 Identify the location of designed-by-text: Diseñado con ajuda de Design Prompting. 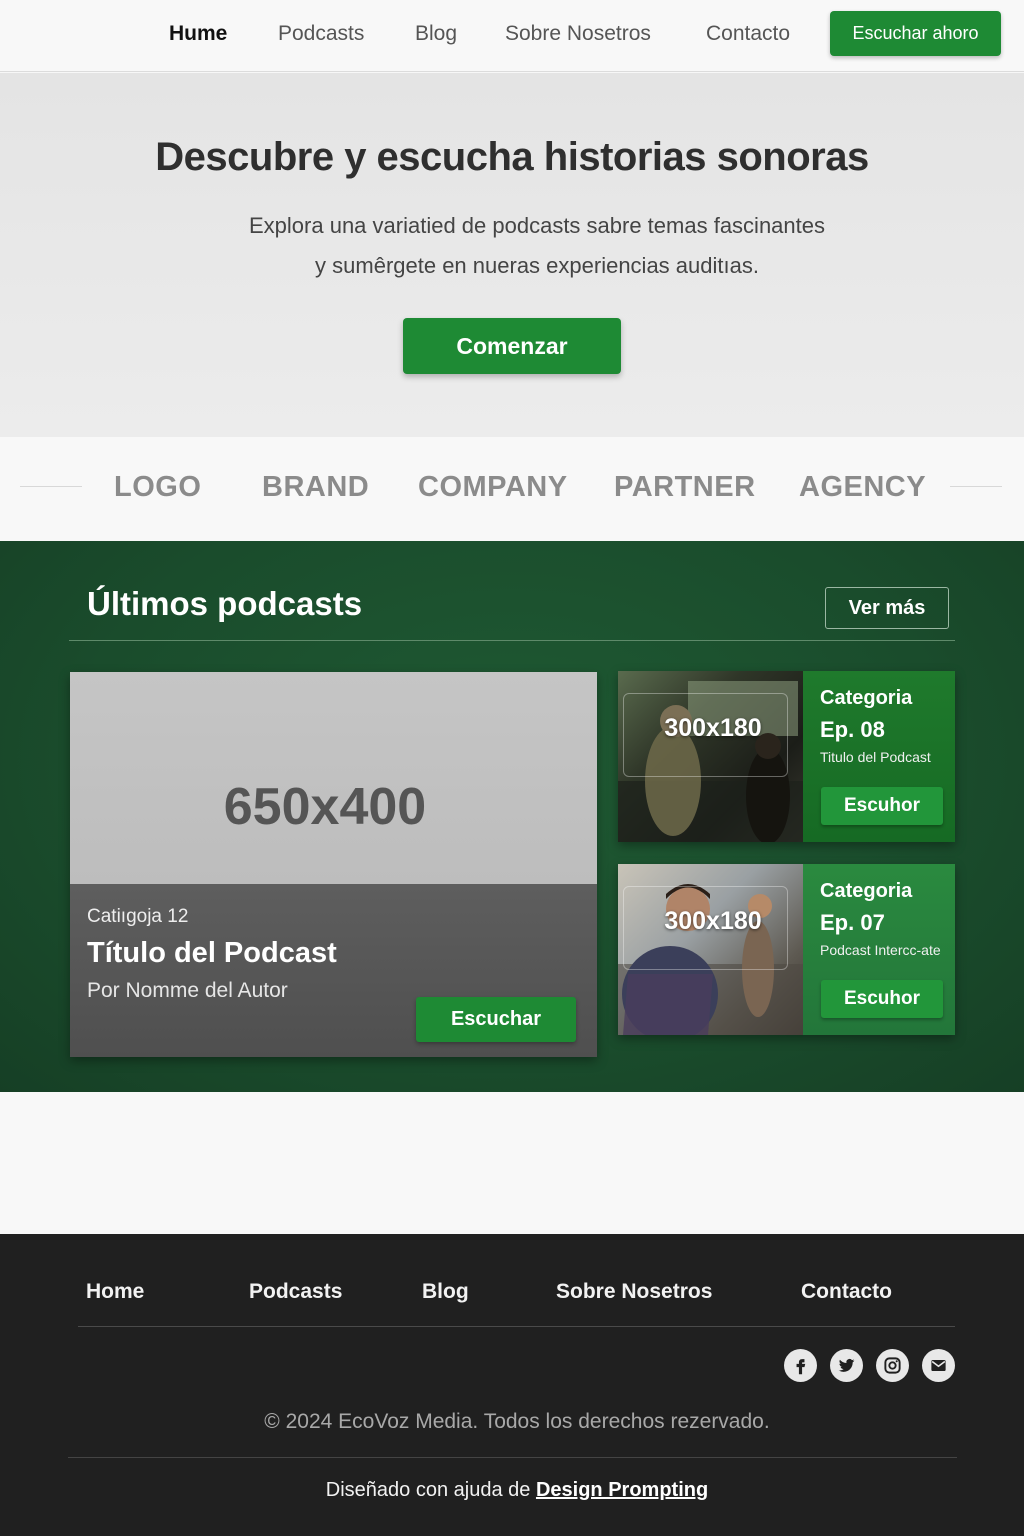
(512, 1490).